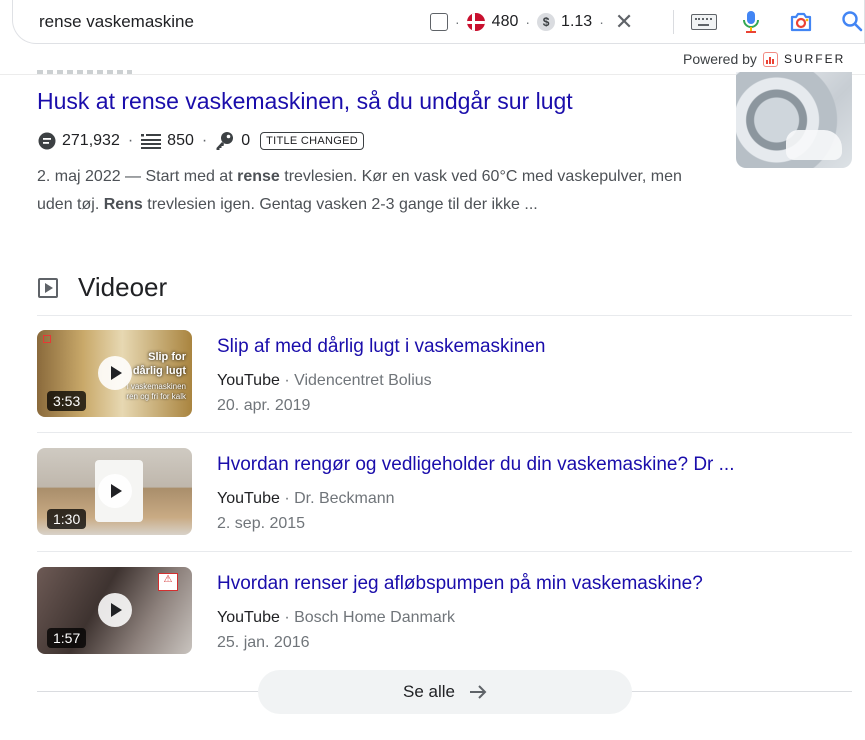 The width and height of the screenshot is (865, 740). I want to click on see-all-button: Se alle, so click(445, 692).